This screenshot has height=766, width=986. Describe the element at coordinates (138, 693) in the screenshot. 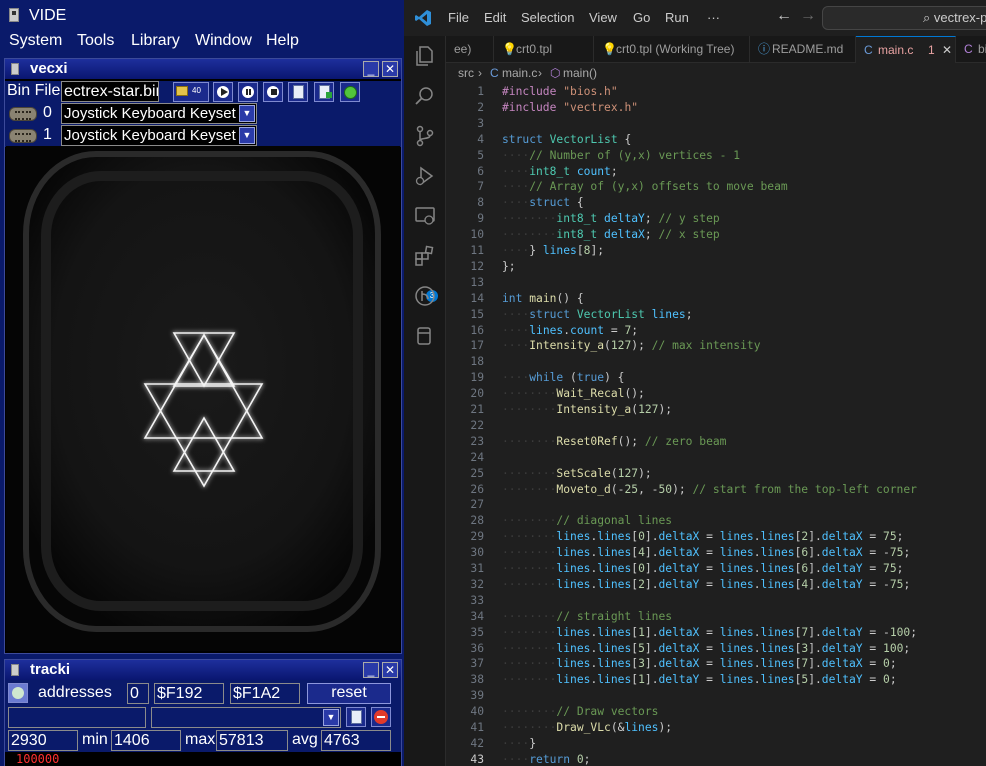

I see `address-count-field: 0` at that location.